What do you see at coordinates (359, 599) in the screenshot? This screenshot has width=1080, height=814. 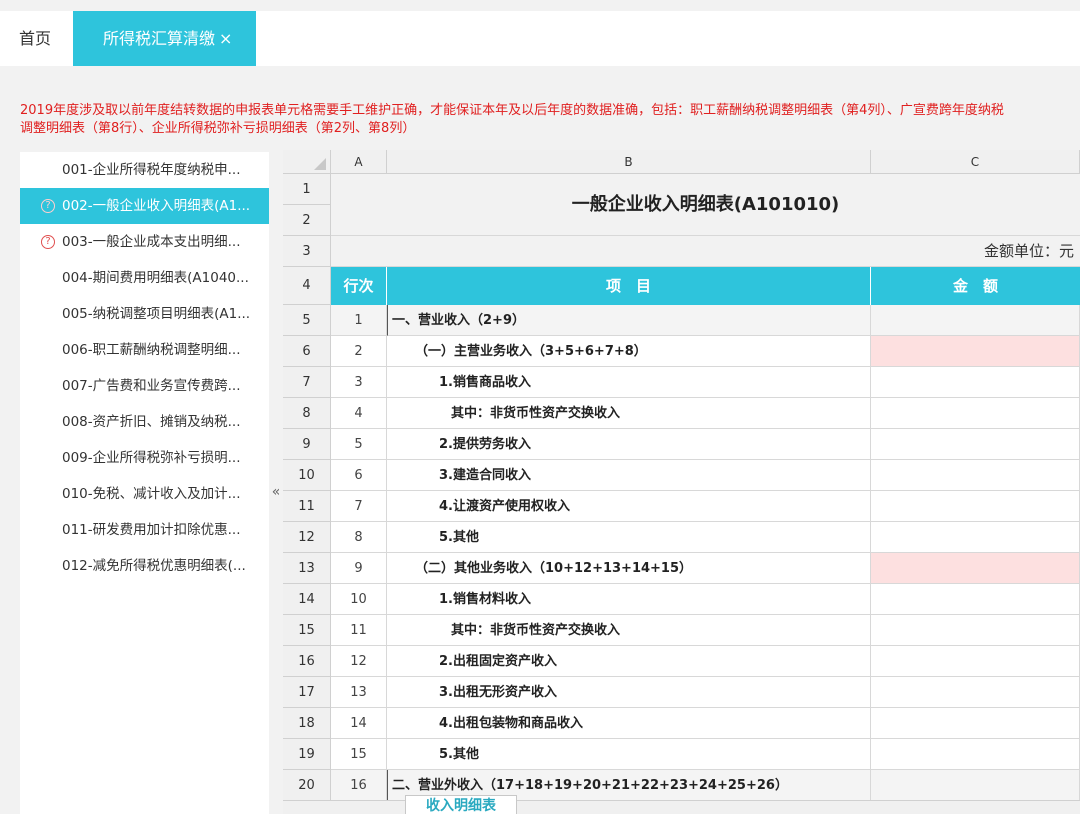 I see `row-seq-cell: 10` at bounding box center [359, 599].